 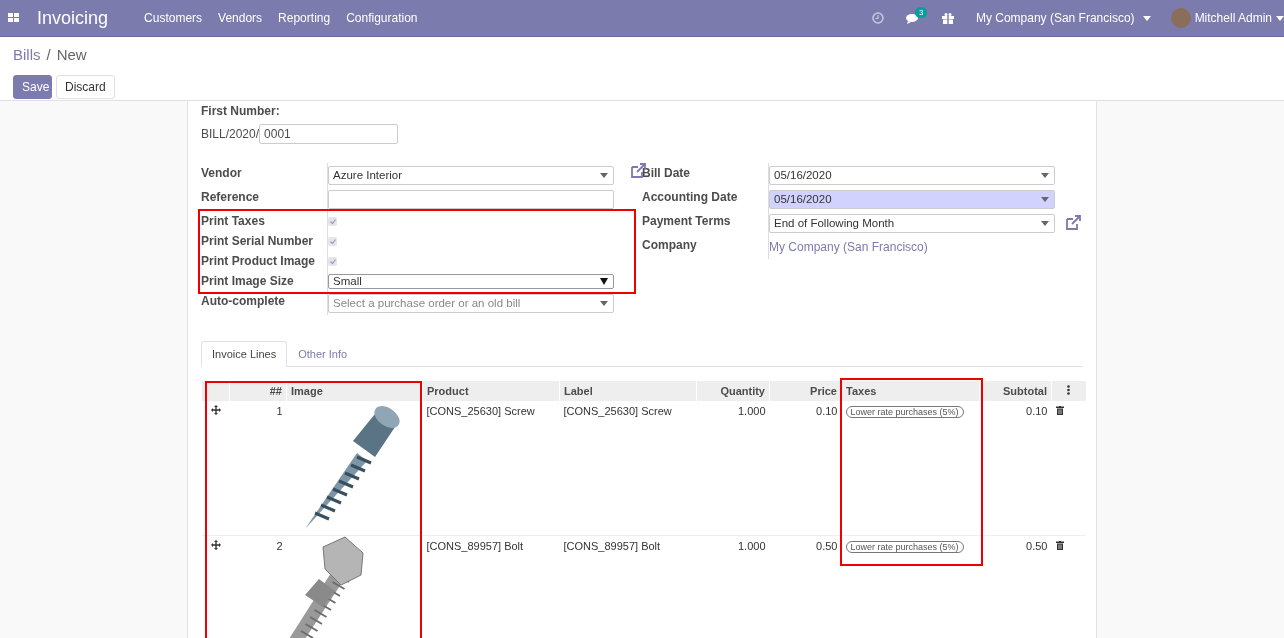 What do you see at coordinates (1015, 391) in the screenshot?
I see `column-header: Subtotal` at bounding box center [1015, 391].